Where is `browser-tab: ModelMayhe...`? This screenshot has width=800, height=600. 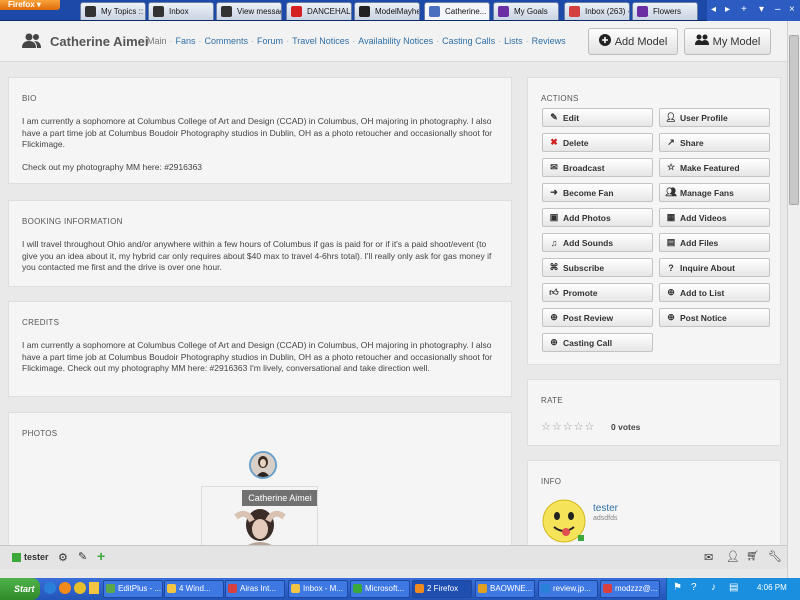 browser-tab: ModelMayhe... is located at coordinates (387, 11).